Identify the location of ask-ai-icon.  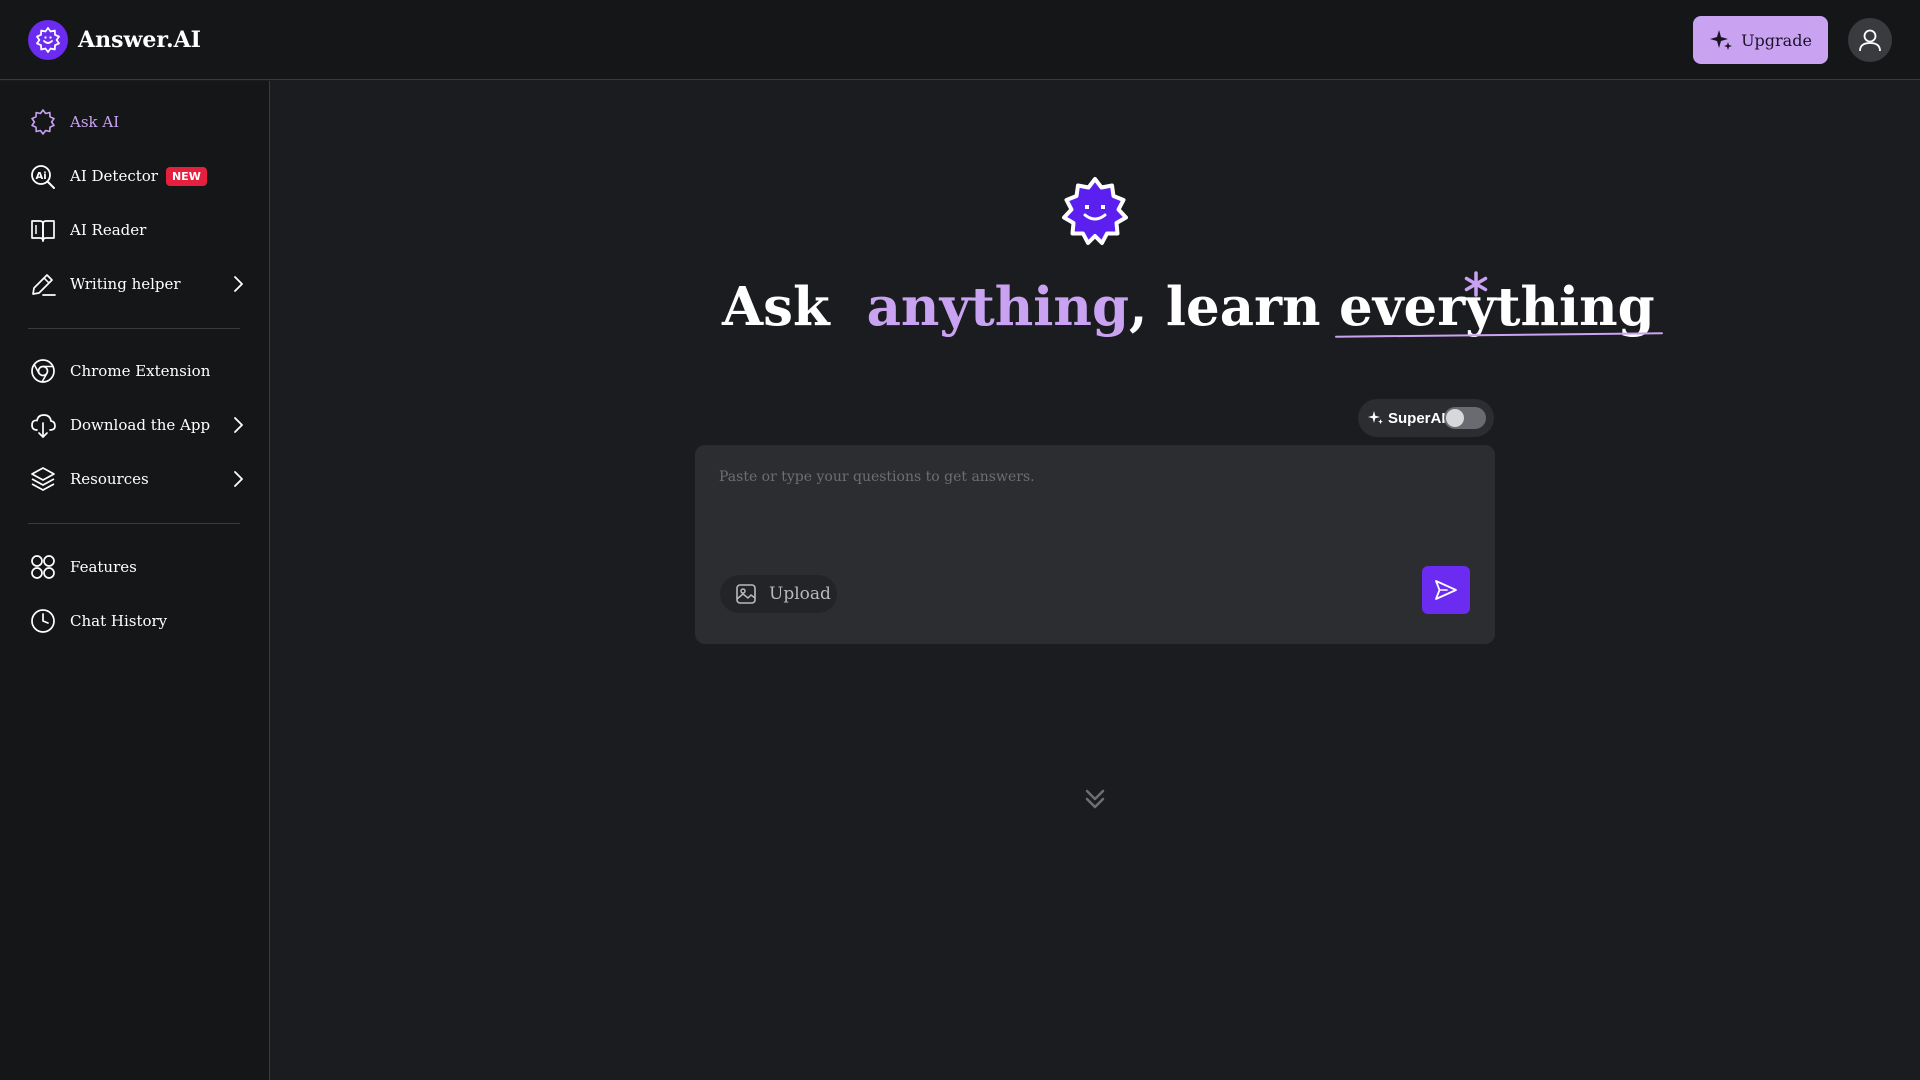
(43, 122).